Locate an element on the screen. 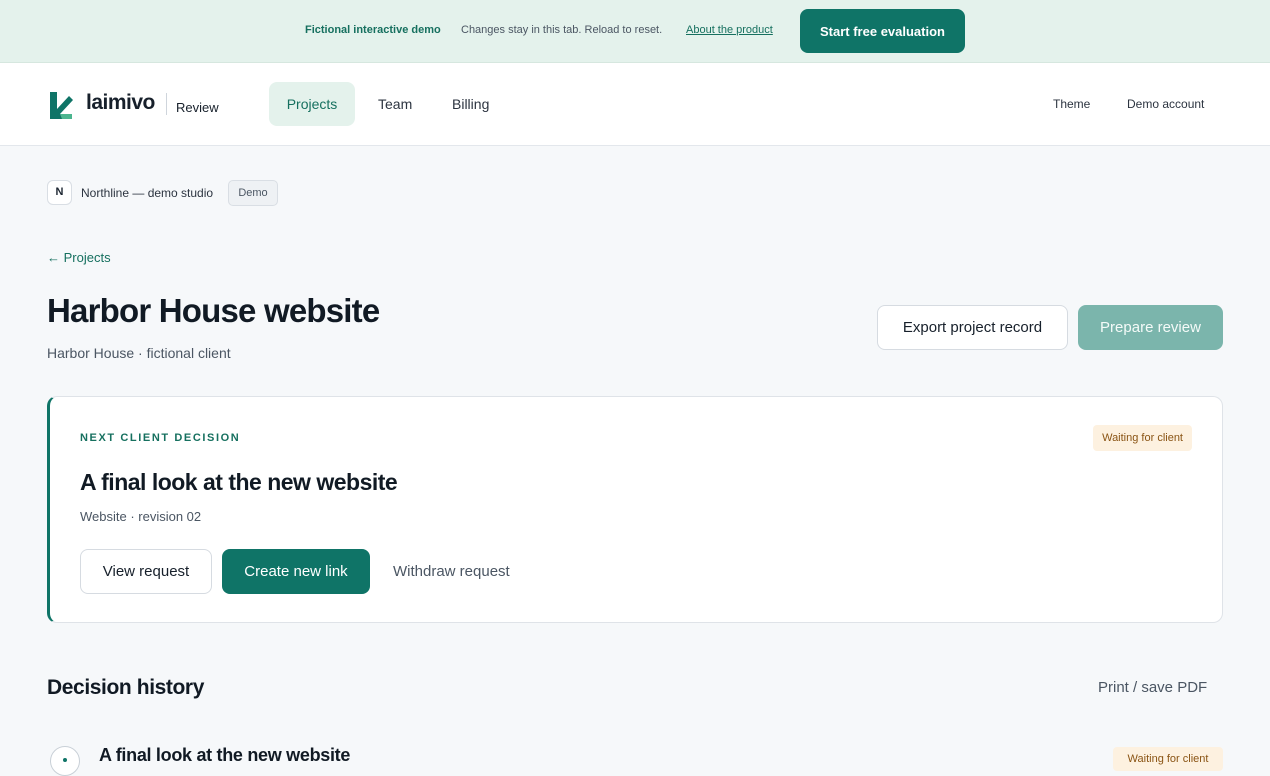 The image size is (1270, 776). tab-projects: Projects is located at coordinates (312, 104).